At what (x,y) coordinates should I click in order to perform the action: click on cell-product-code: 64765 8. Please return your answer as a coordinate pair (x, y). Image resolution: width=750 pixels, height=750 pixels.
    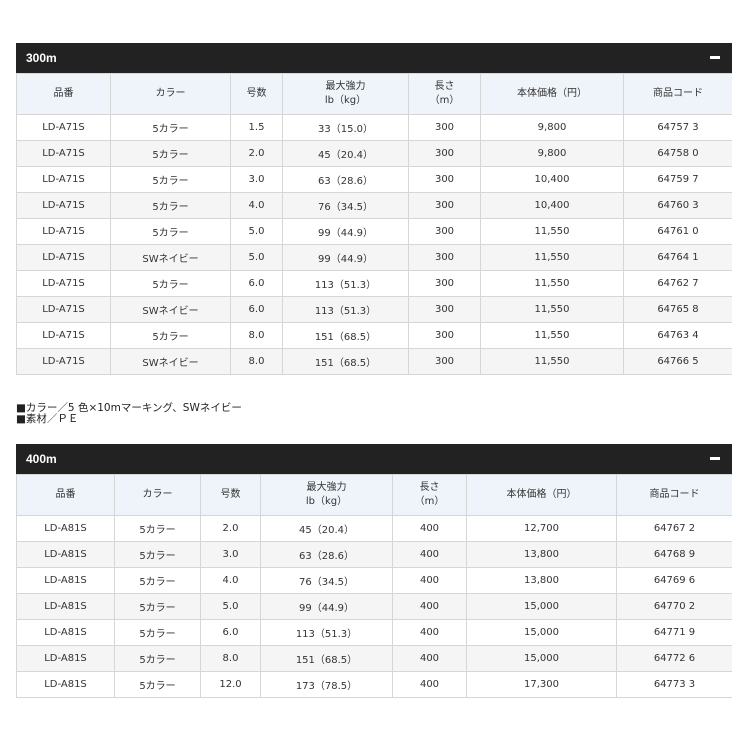
    Looking at the image, I should click on (677, 309).